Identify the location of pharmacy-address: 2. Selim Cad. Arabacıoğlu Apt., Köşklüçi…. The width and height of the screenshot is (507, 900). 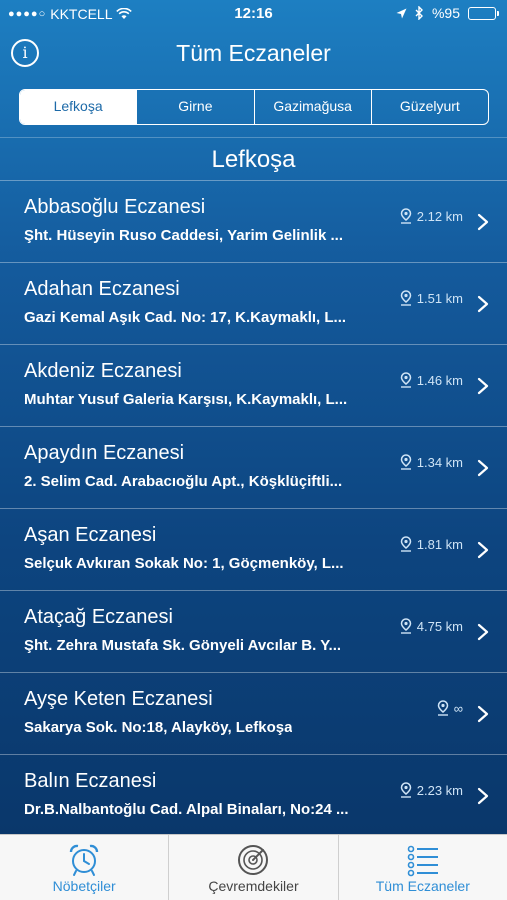
(183, 481).